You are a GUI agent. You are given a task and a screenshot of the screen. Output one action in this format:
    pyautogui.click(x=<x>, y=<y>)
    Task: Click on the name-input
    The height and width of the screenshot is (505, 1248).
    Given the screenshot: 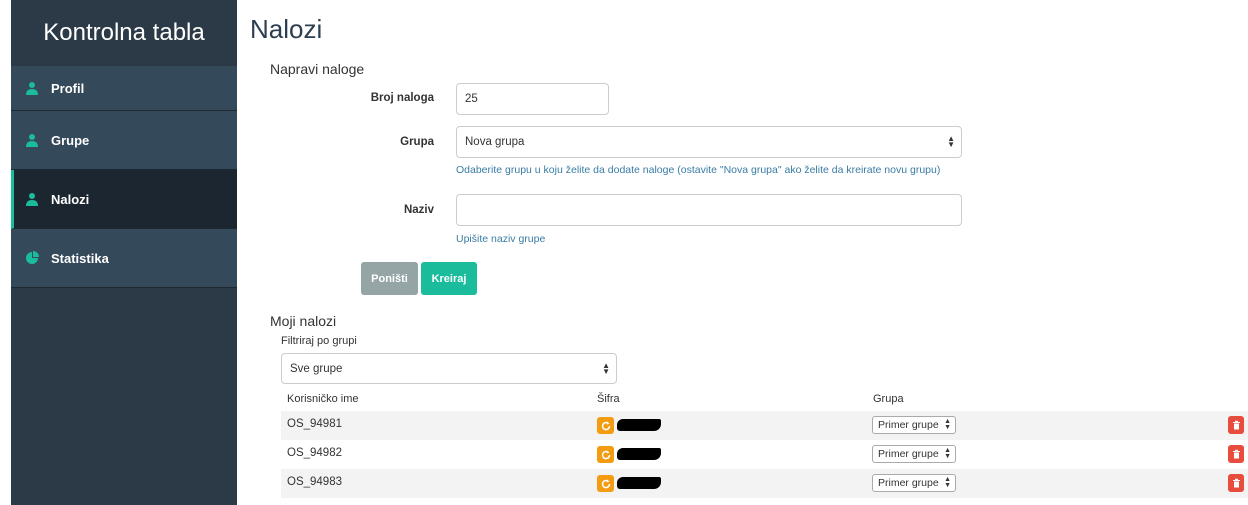 What is the action you would take?
    pyautogui.click(x=709, y=210)
    